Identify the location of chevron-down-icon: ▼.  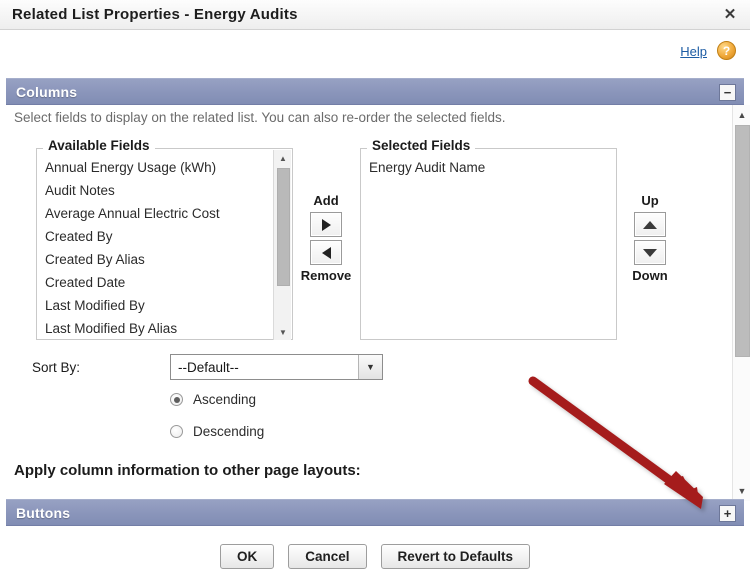
(370, 367).